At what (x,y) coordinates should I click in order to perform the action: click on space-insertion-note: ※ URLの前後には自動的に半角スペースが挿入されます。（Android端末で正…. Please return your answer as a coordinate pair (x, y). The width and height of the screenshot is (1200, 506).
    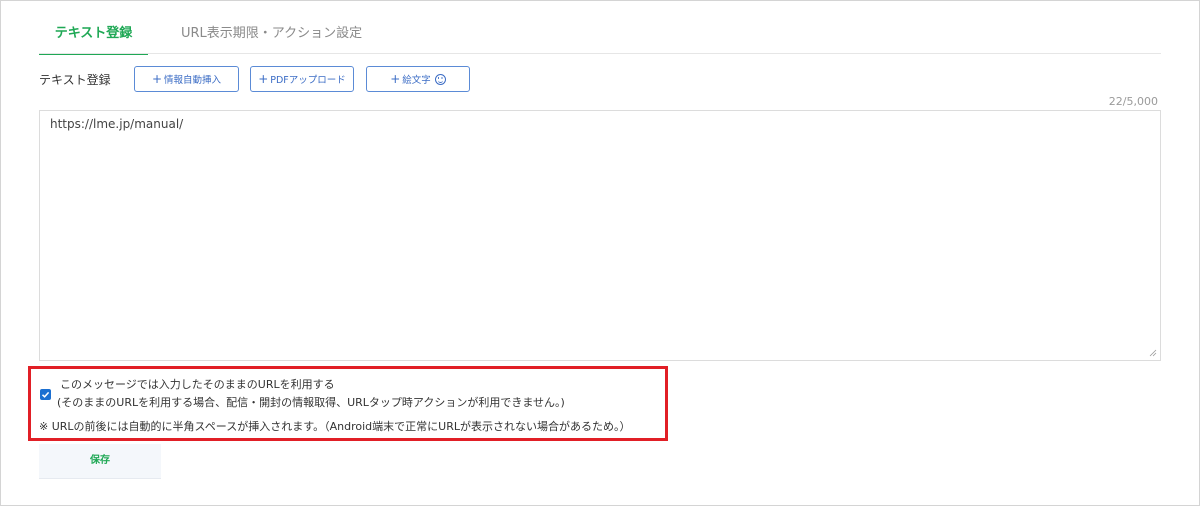
    Looking at the image, I should click on (335, 426).